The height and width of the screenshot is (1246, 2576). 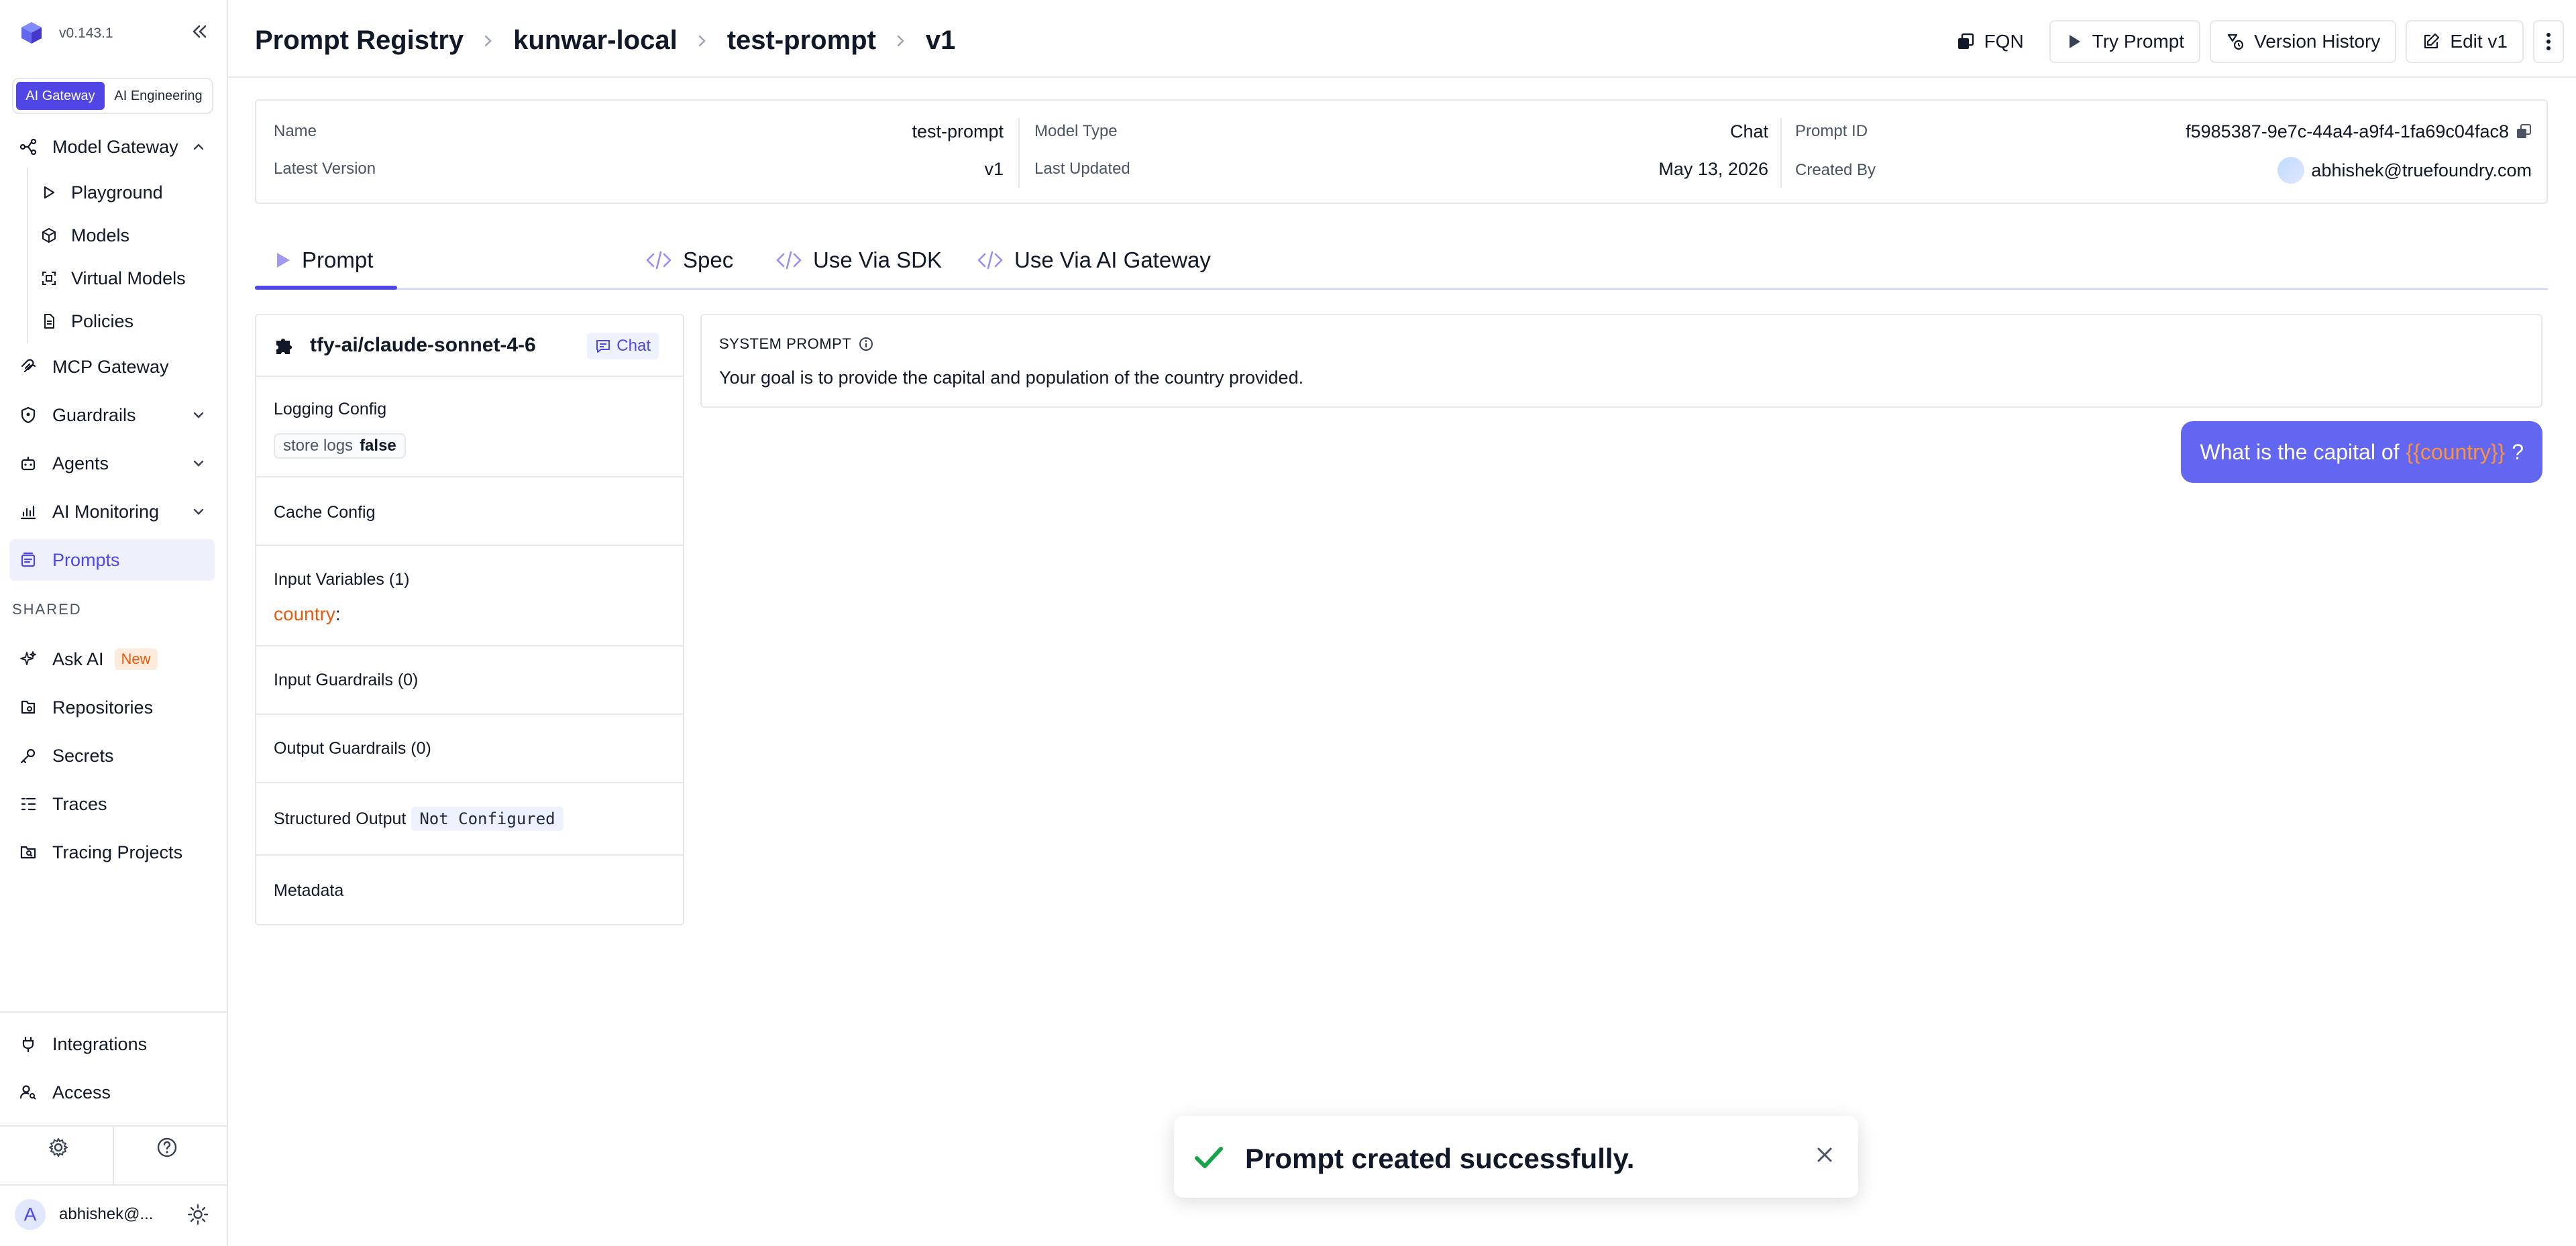 I want to click on more-options-button, so click(x=2548, y=41).